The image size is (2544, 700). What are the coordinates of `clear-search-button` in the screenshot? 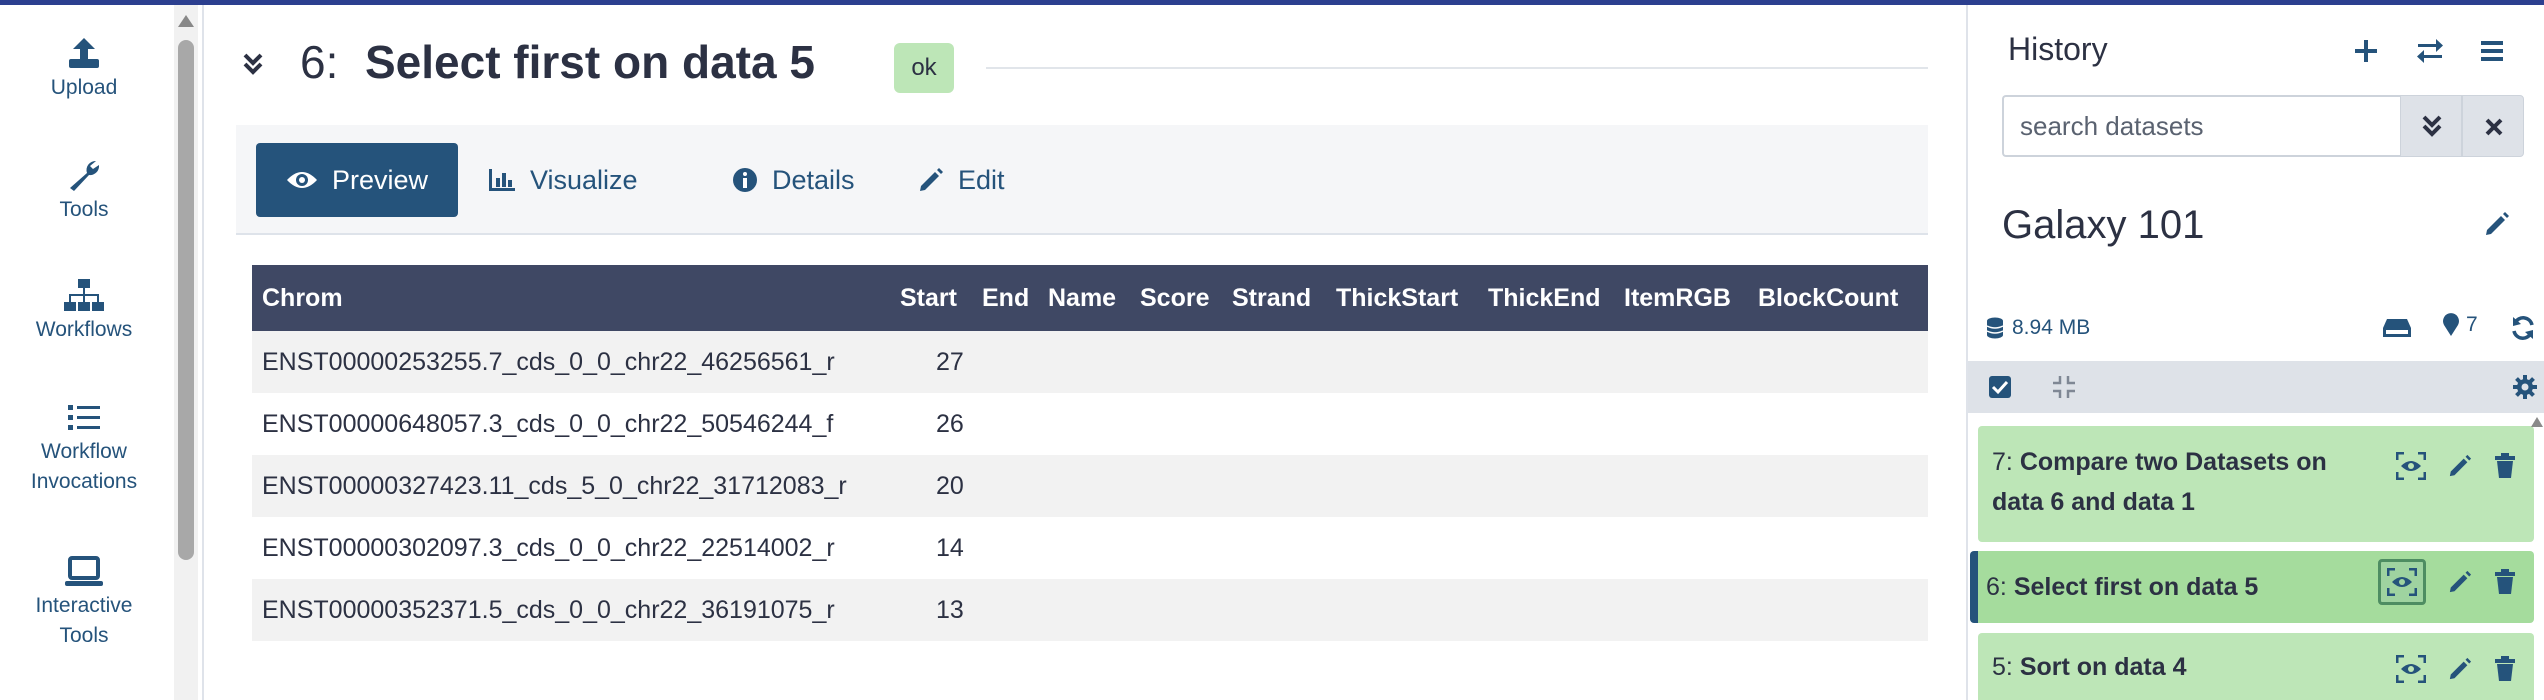 It's located at (2493, 126).